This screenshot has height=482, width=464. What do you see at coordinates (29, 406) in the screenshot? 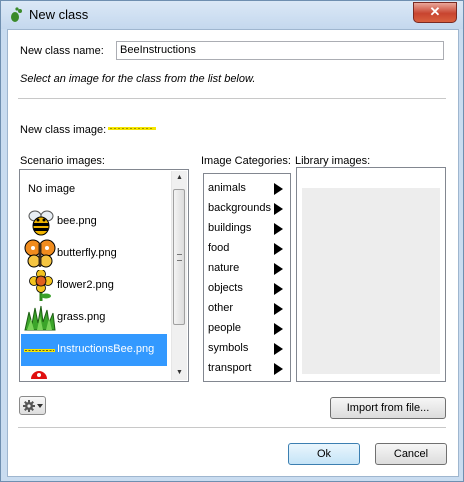
I see `gear-icon` at bounding box center [29, 406].